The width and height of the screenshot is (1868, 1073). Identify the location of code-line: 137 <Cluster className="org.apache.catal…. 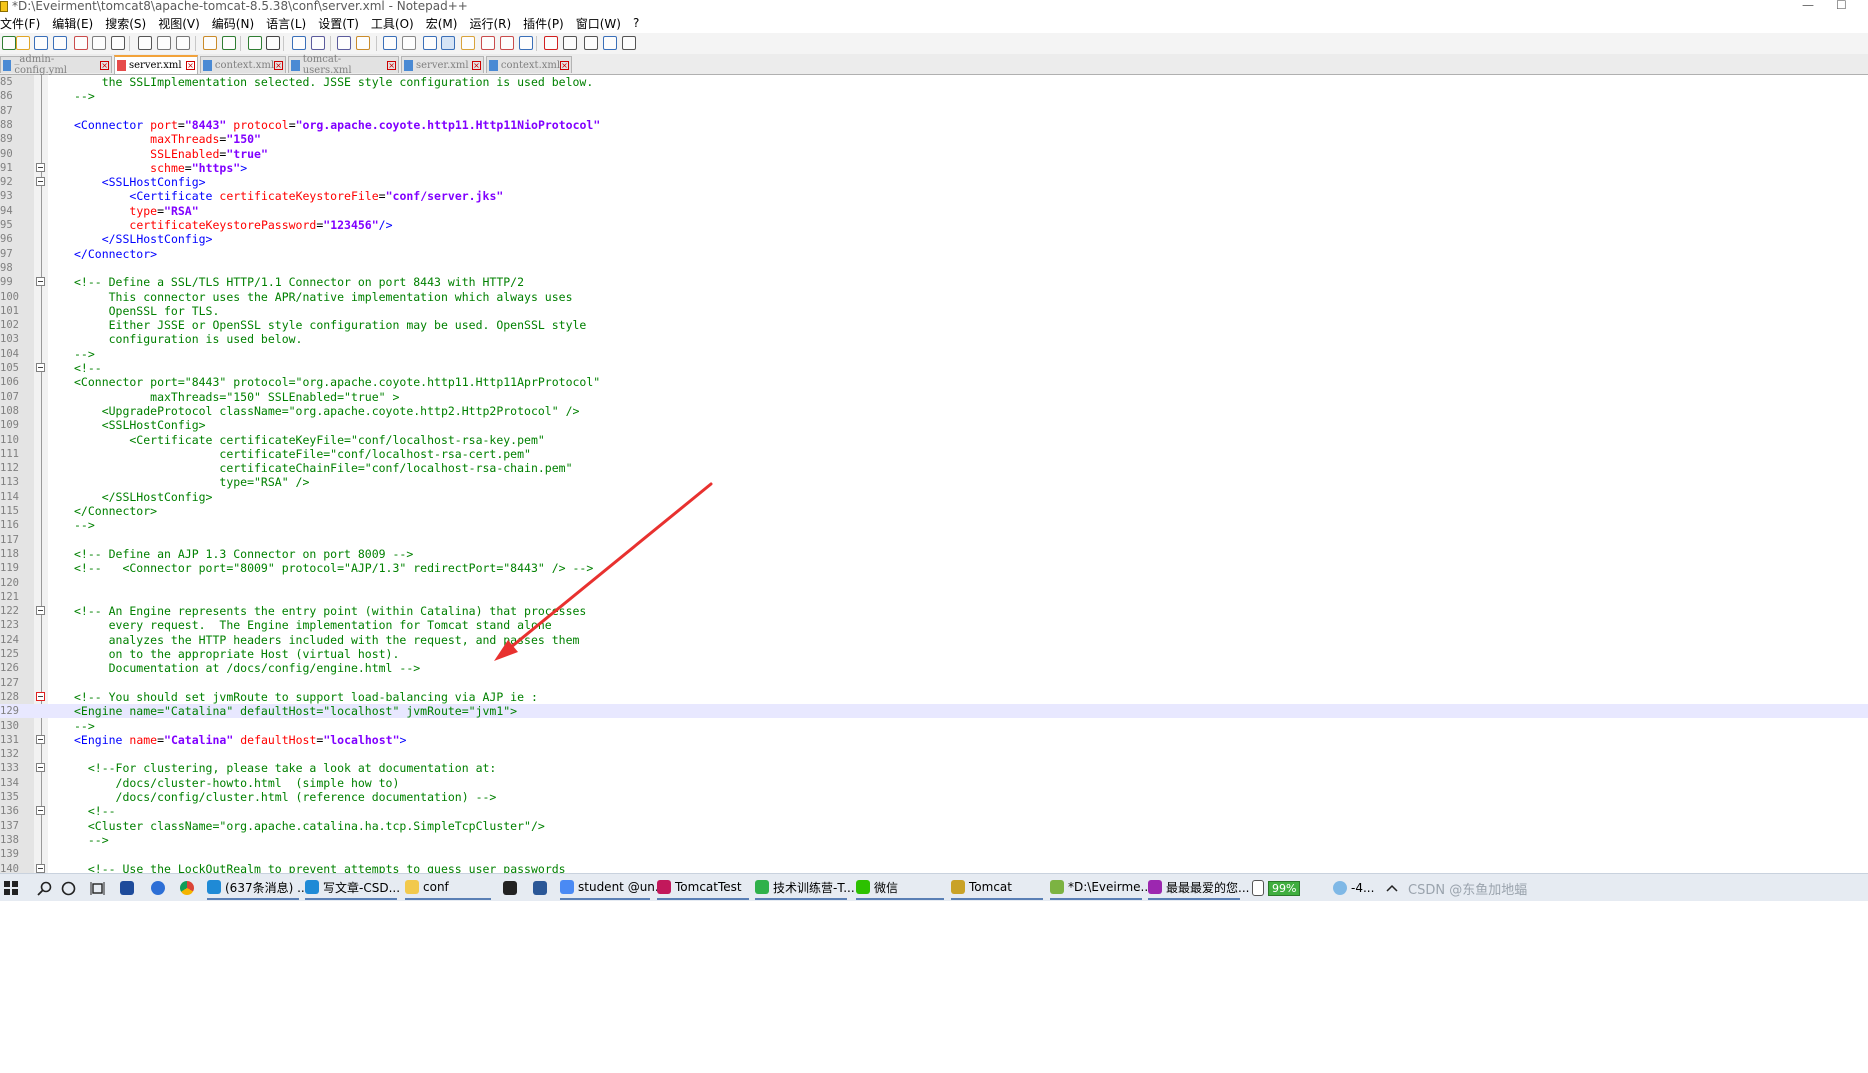
(934, 826).